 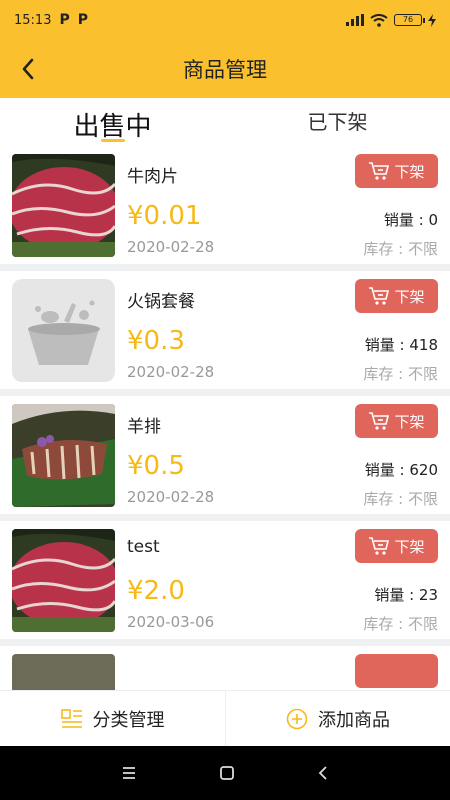 I want to click on product-sales: 销量 : 620, so click(x=401, y=470).